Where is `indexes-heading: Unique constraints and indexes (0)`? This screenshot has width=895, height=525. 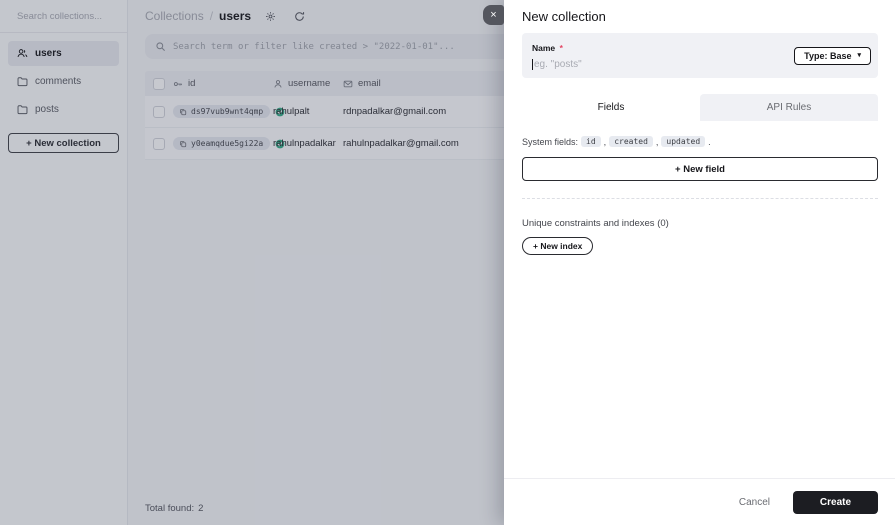
indexes-heading: Unique constraints and indexes (0) is located at coordinates (595, 223).